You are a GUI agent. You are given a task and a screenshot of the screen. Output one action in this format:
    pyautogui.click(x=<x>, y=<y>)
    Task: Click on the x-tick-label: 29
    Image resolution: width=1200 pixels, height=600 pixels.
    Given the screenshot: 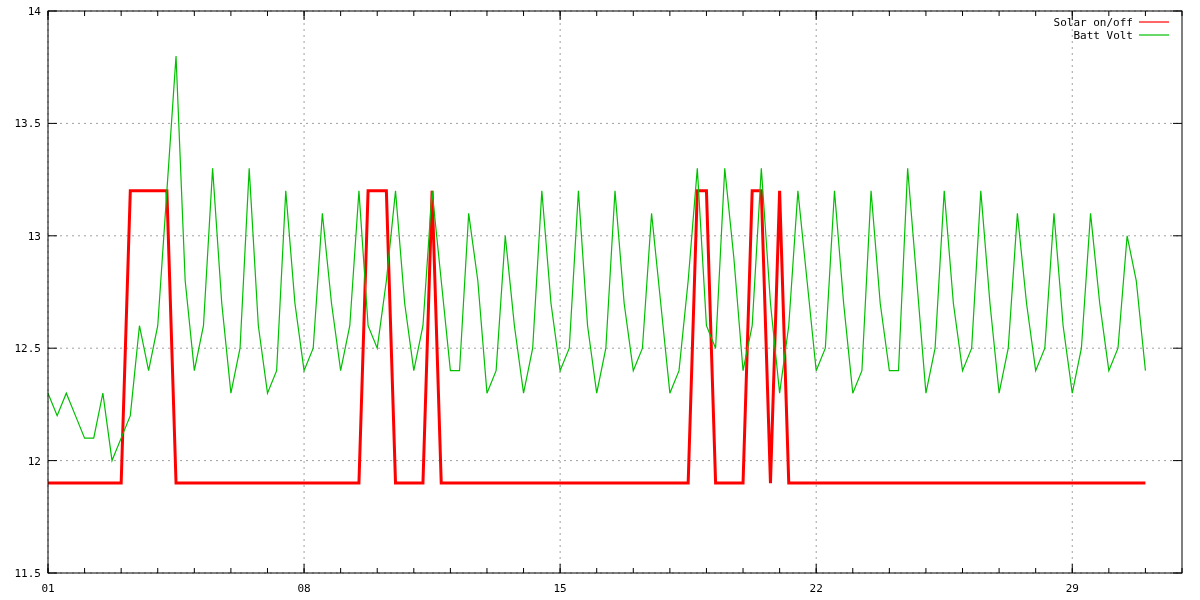 What is the action you would take?
    pyautogui.click(x=1072, y=588)
    